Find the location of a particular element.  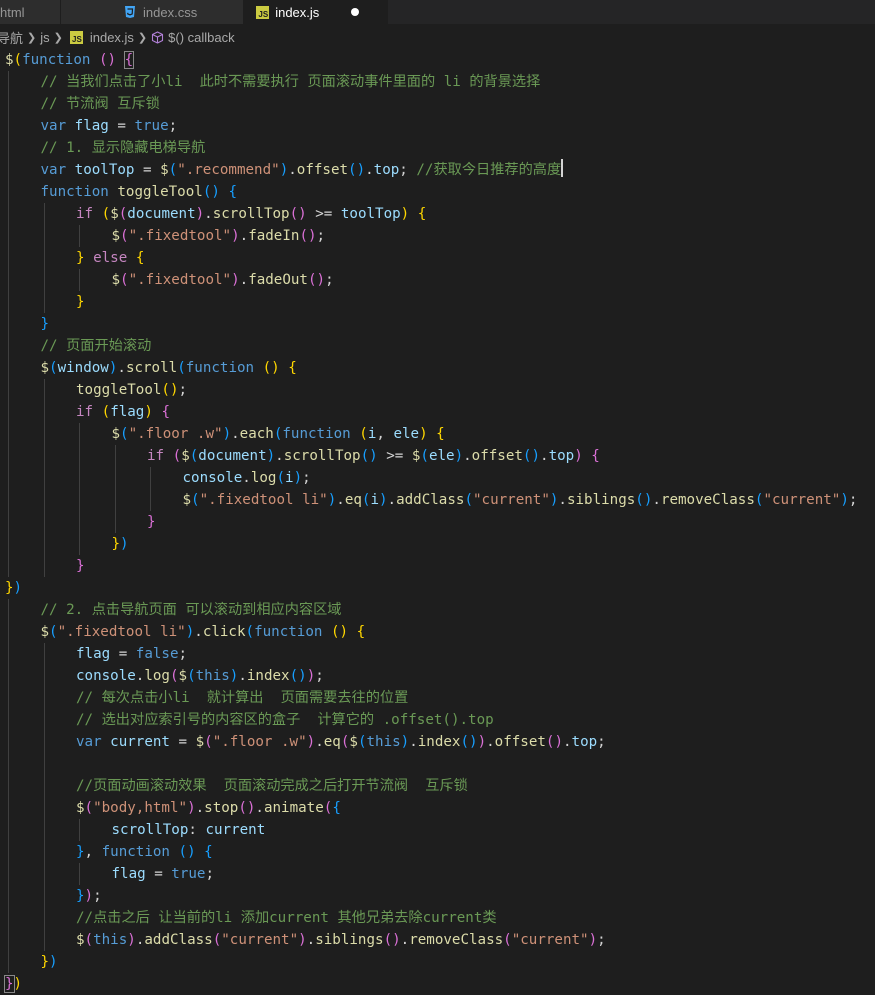

code-token: ".floor .w" is located at coordinates (259, 742).